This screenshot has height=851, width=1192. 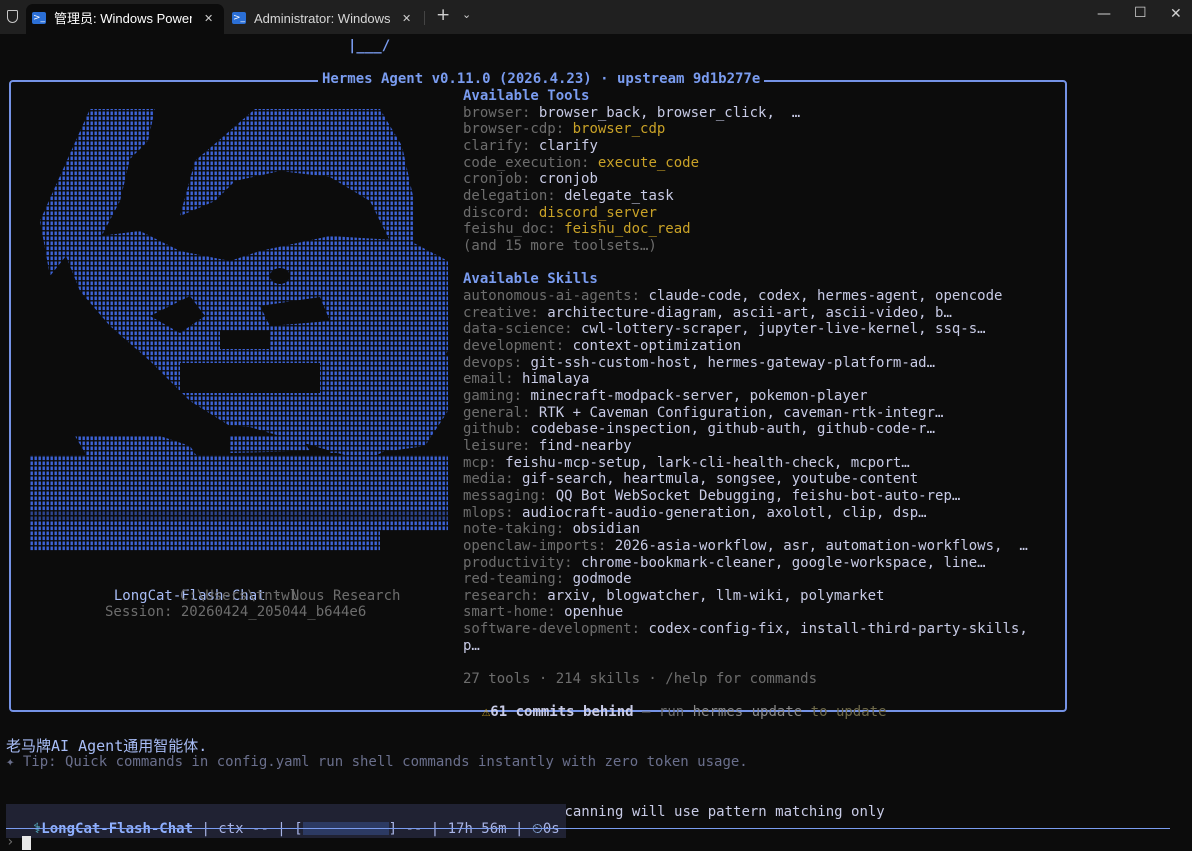 What do you see at coordinates (657, 346) in the screenshot?
I see `skill-names: context-optimization` at bounding box center [657, 346].